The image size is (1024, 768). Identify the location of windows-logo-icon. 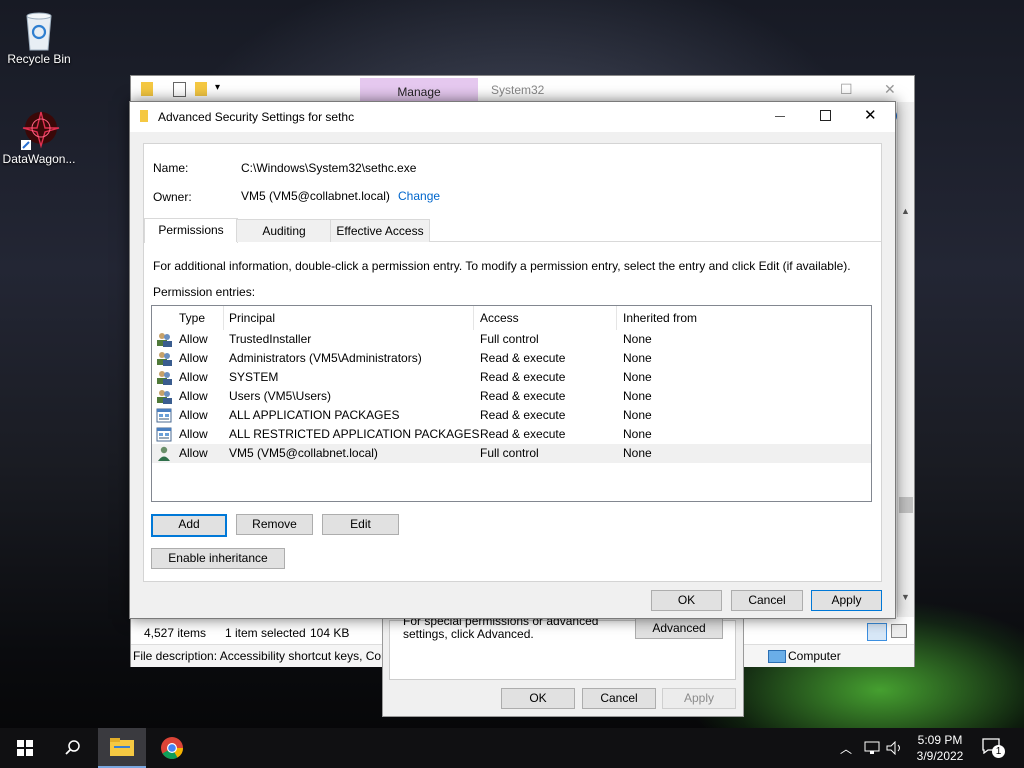
(25, 748).